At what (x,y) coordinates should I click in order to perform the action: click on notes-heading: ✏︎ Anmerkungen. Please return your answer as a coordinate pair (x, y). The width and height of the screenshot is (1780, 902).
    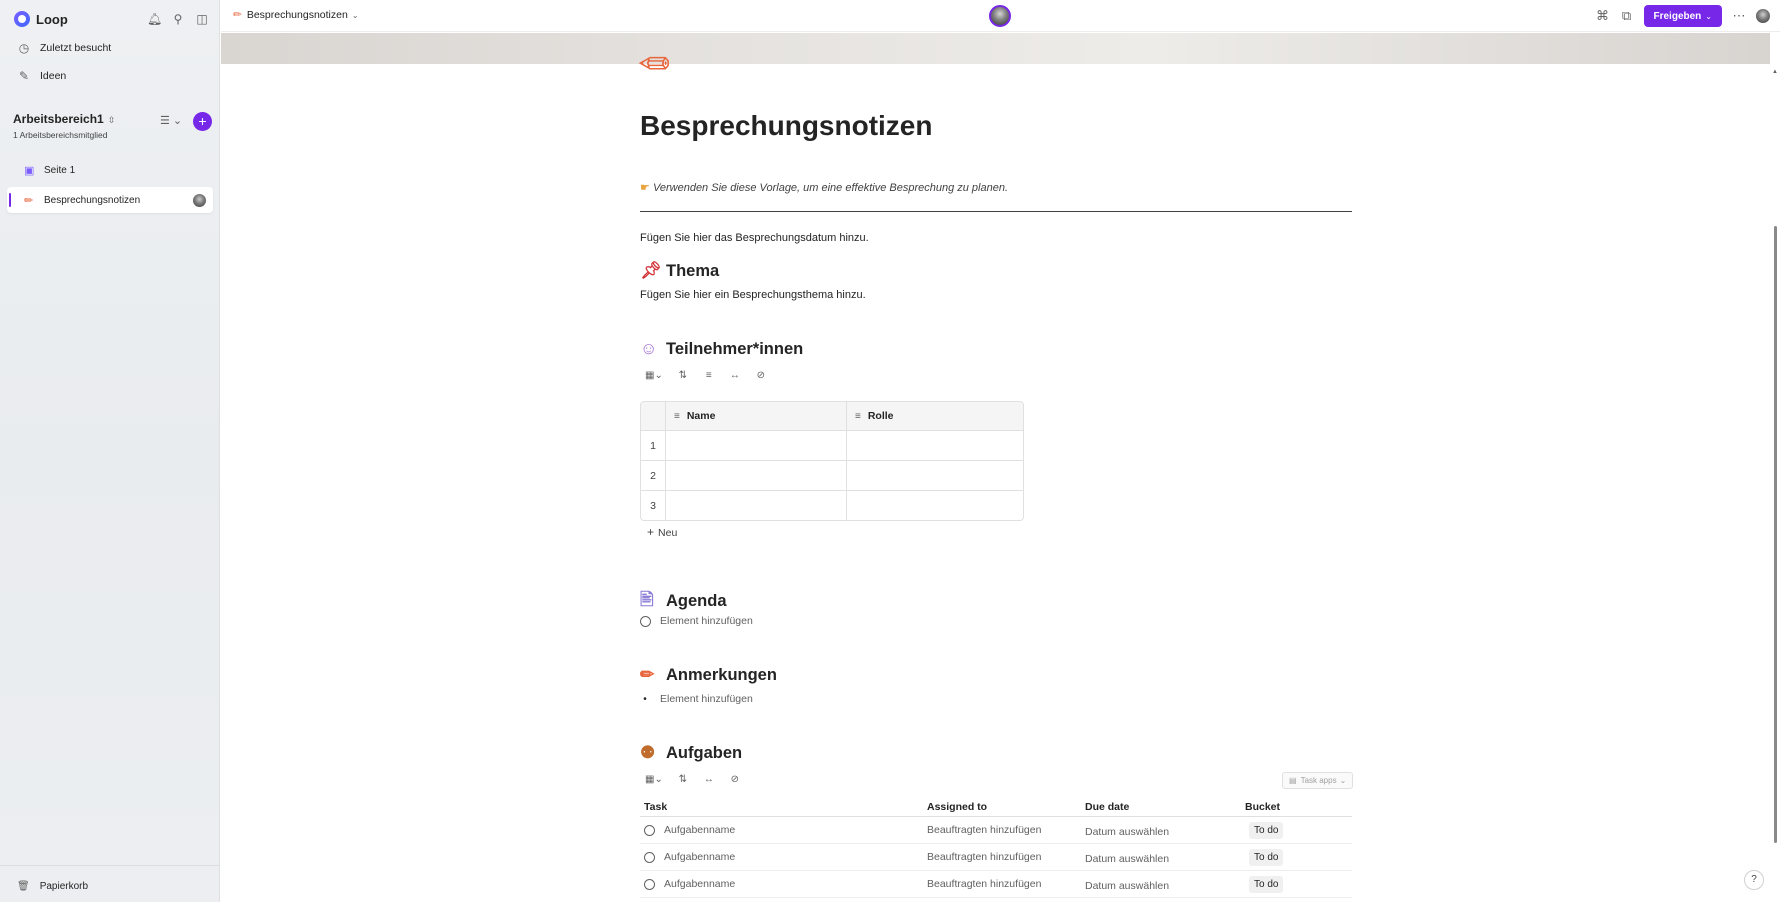
    Looking at the image, I should click on (708, 675).